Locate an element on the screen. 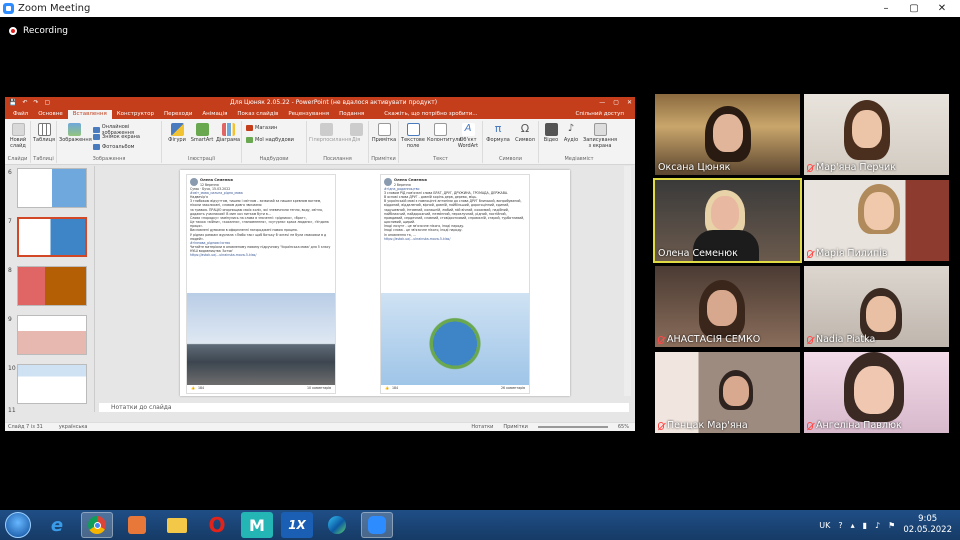 This screenshot has height=540, width=960. internet-explorer-icon: e is located at coordinates (57, 525).